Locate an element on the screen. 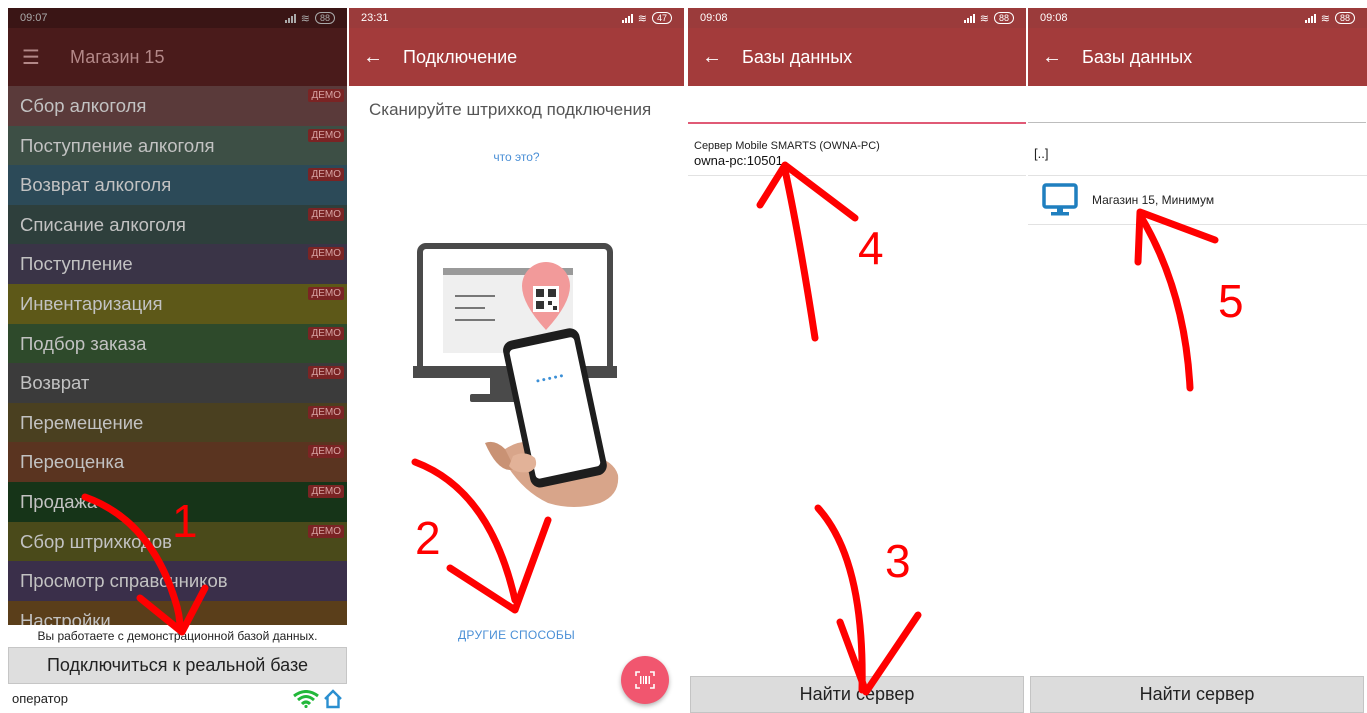 The height and width of the screenshot is (713, 1367). monitor-icon is located at coordinates (1060, 199).